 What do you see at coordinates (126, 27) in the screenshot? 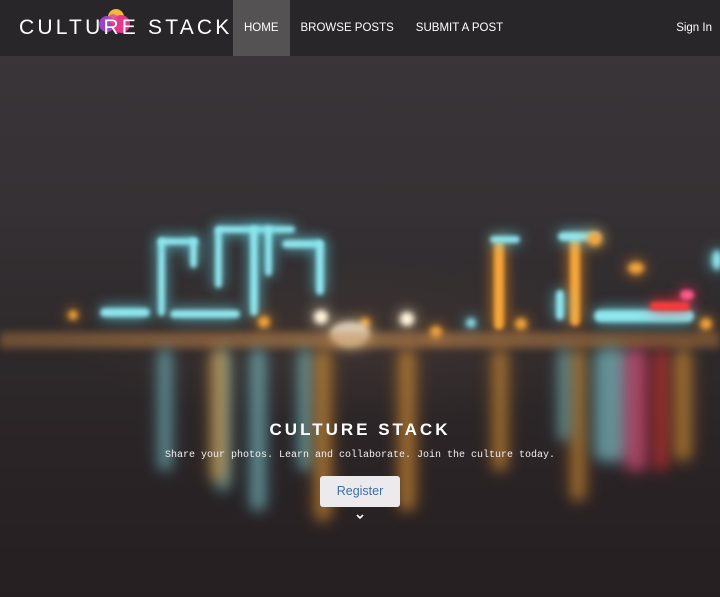
I see `brand-name: CULTURE STACK` at bounding box center [126, 27].